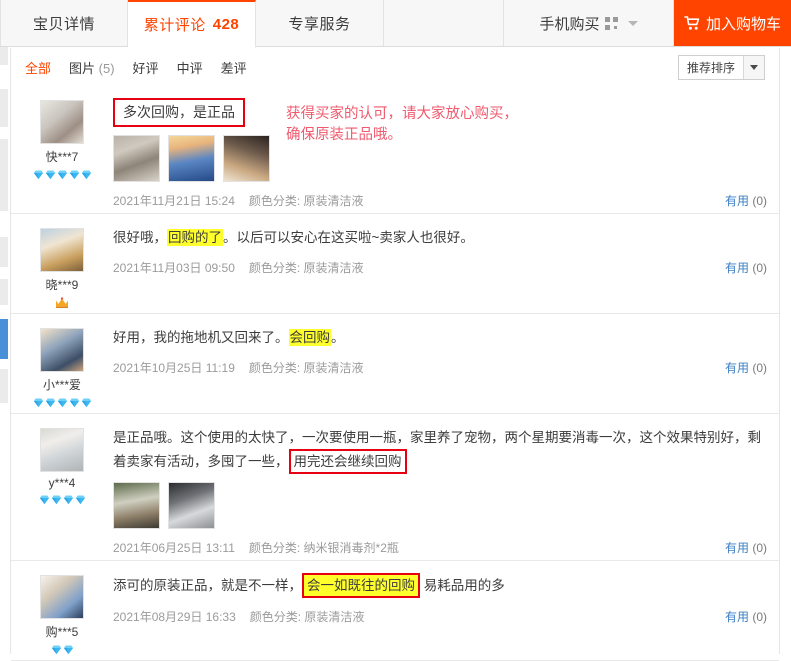 Image resolution: width=791 pixels, height=661 pixels. Describe the element at coordinates (462, 585) in the screenshot. I see `review-text-segment: 易耗品用的多` at that location.